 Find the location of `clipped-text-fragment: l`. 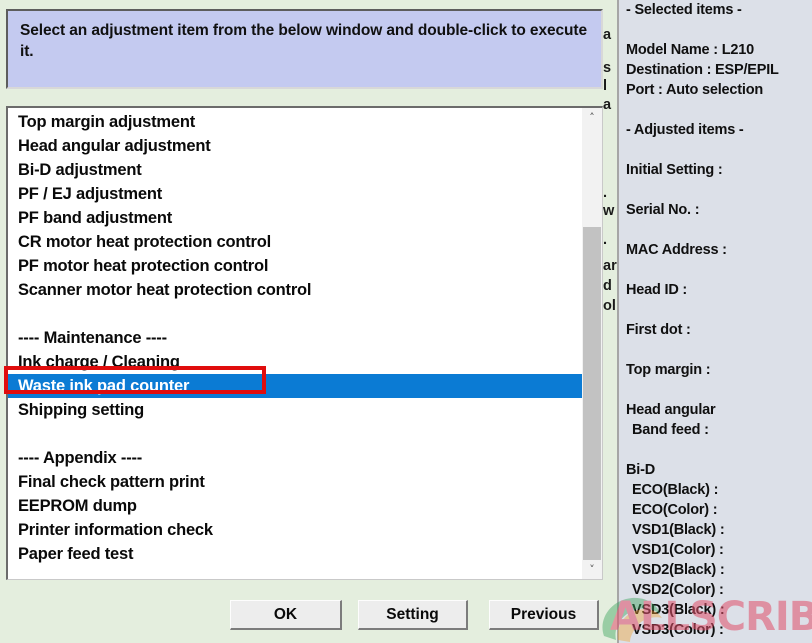

clipped-text-fragment: l is located at coordinates (605, 86).